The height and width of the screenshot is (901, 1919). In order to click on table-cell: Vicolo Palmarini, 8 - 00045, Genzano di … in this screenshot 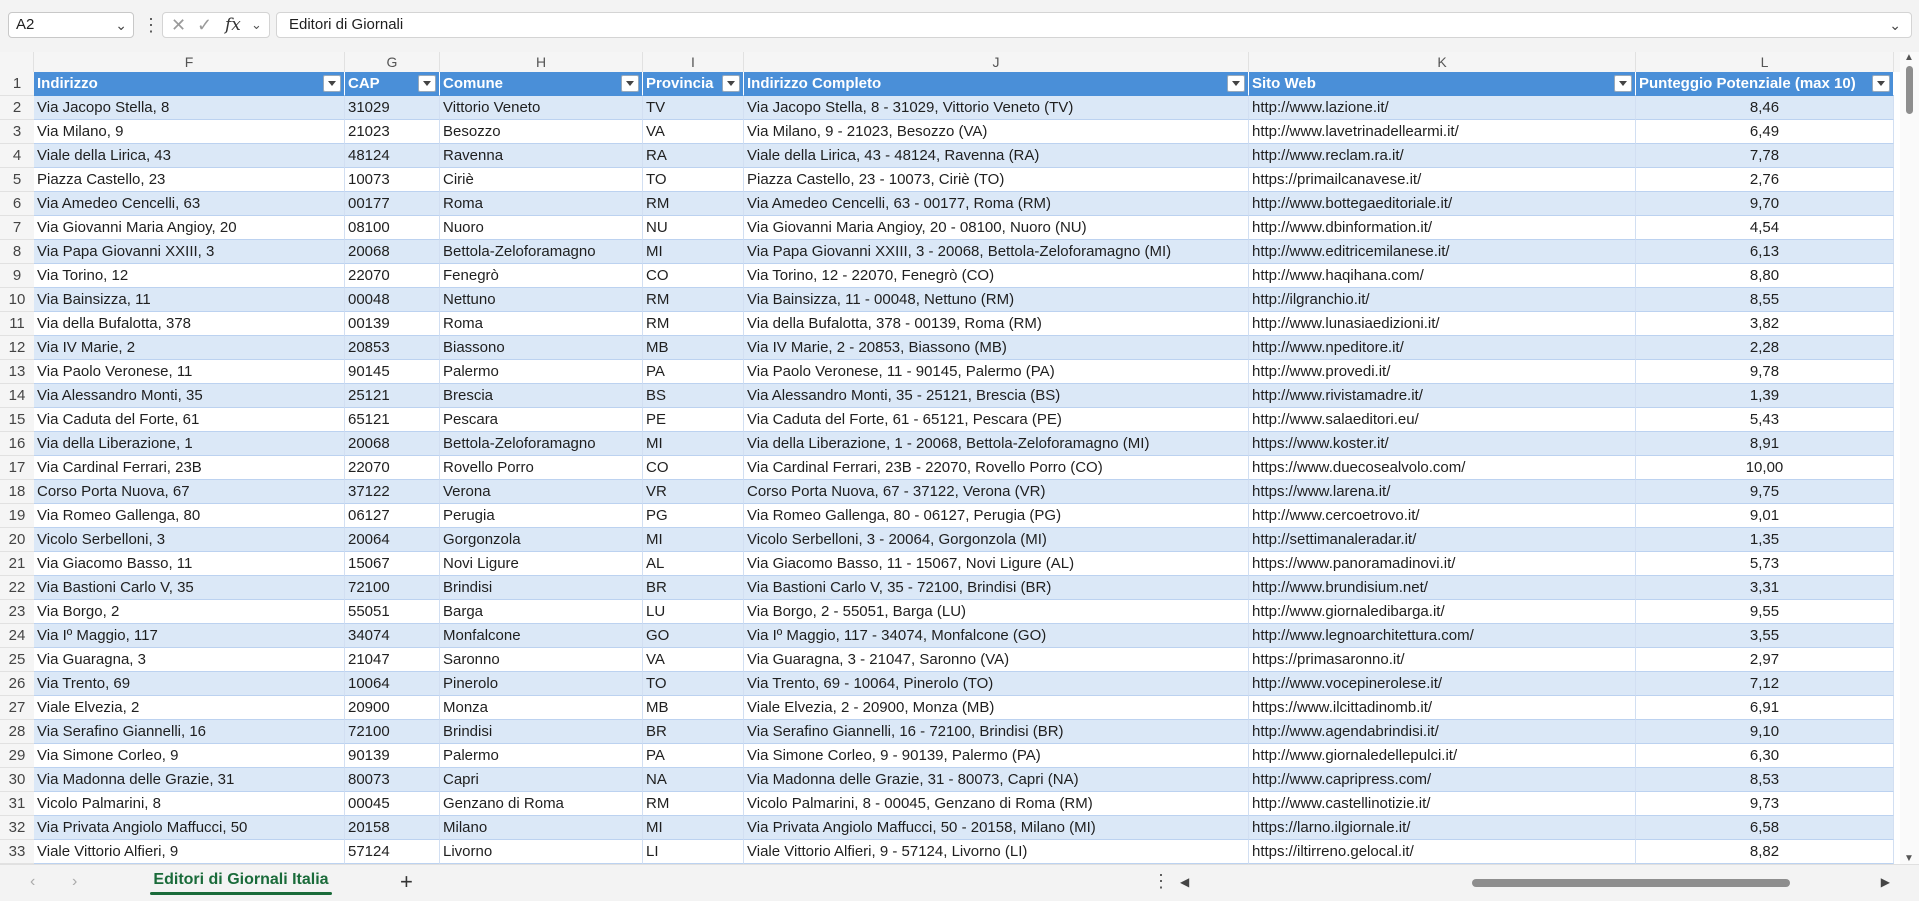, I will do `click(996, 804)`.